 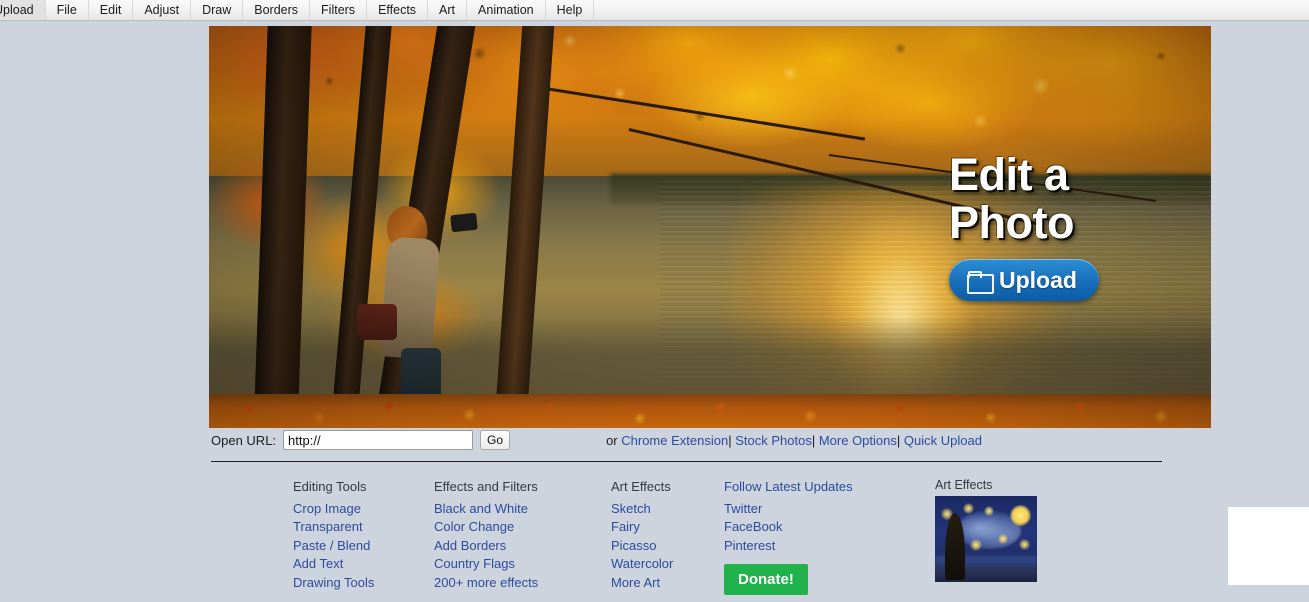 What do you see at coordinates (766, 579) in the screenshot?
I see `donate-button: Donate!` at bounding box center [766, 579].